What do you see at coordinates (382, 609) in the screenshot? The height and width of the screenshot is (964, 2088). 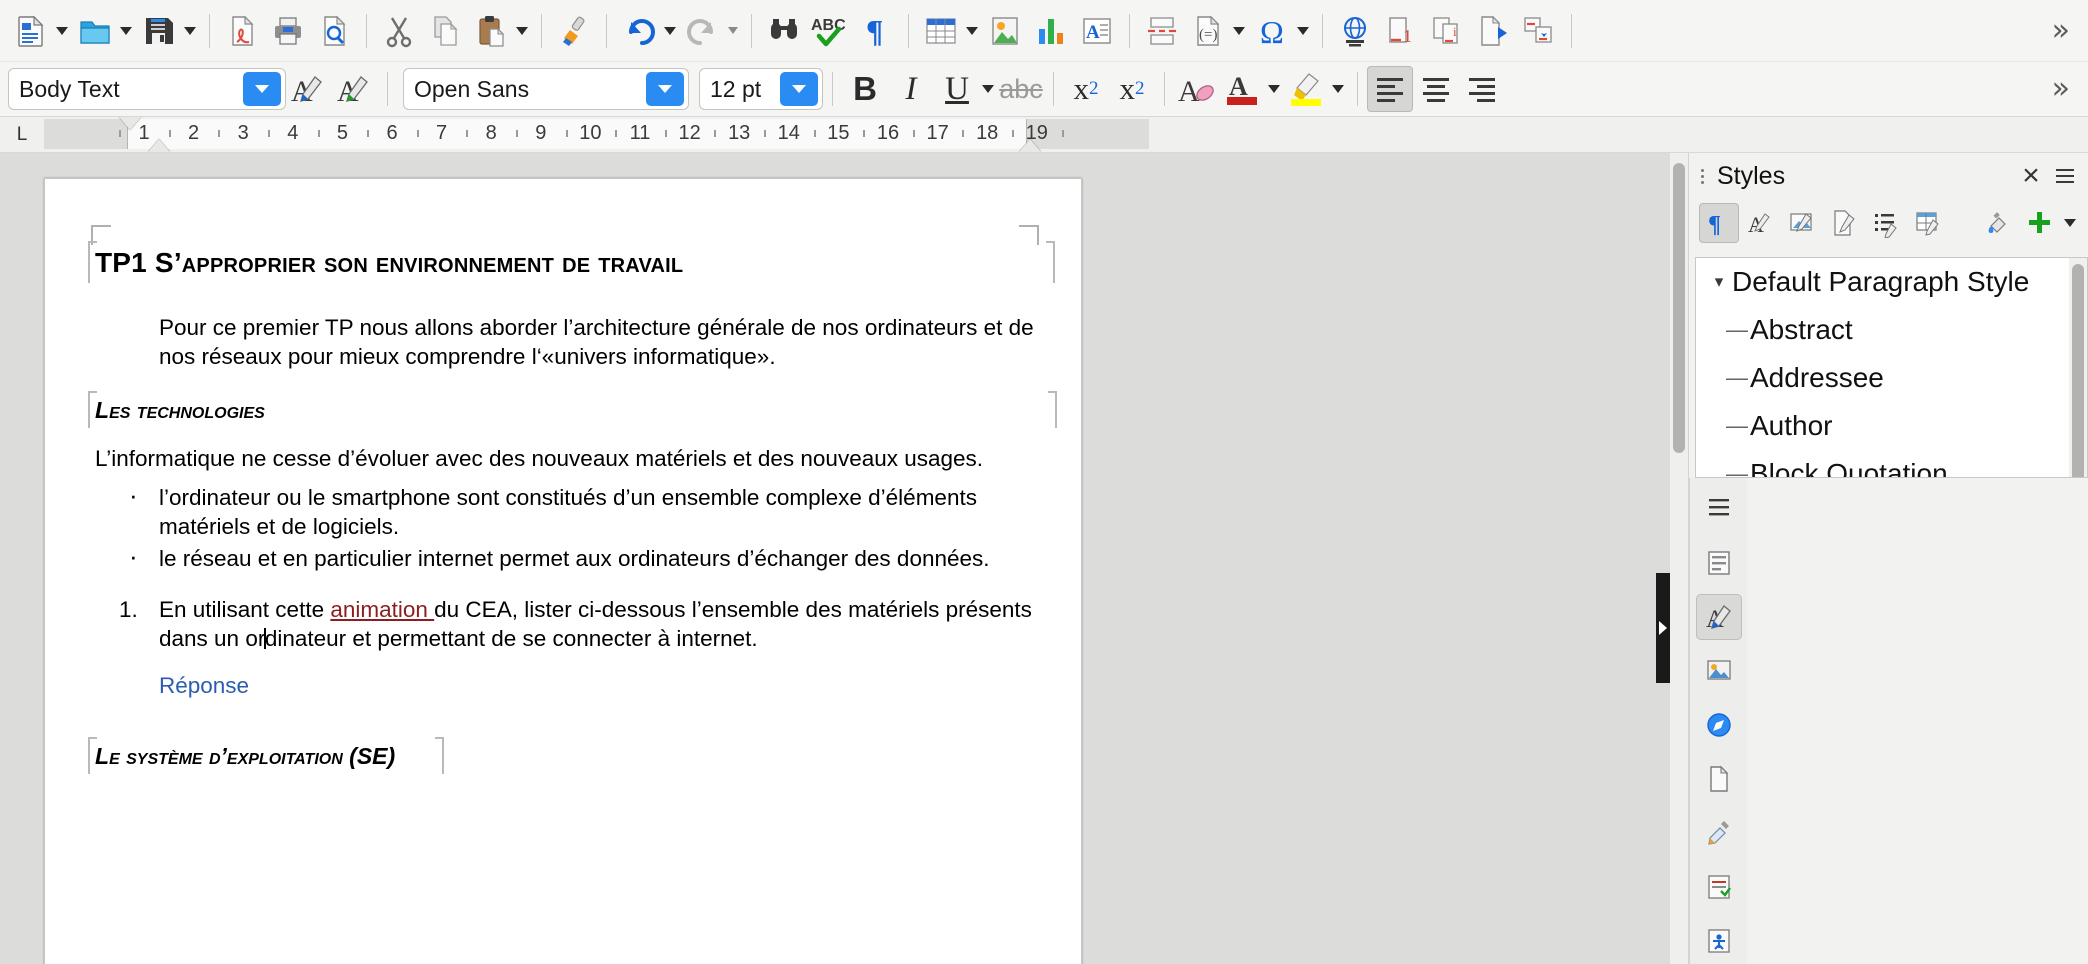 I see `animation-hyperlink: animation` at bounding box center [382, 609].